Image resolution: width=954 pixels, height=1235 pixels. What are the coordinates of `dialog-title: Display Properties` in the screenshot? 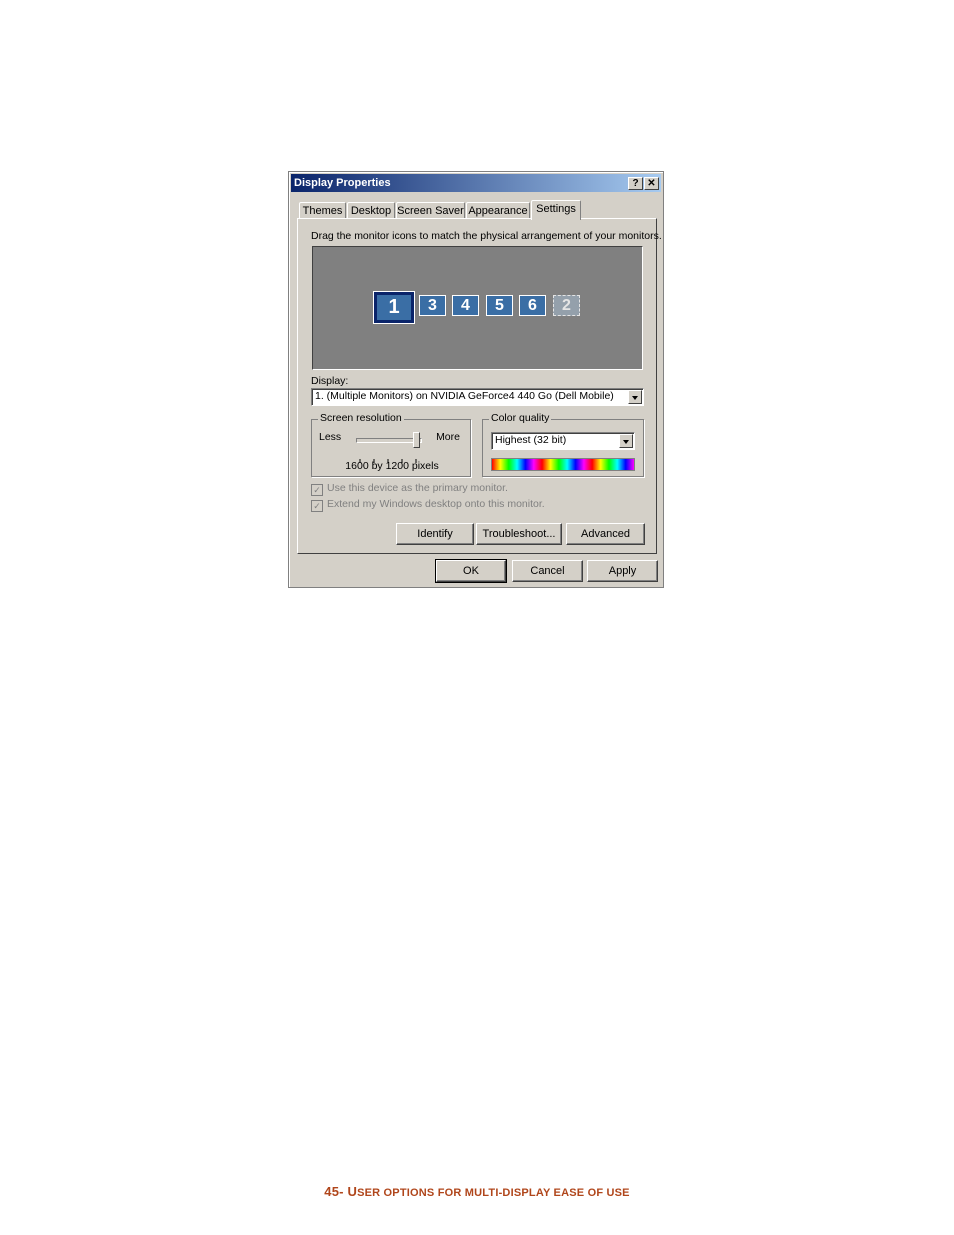 It's located at (342, 183).